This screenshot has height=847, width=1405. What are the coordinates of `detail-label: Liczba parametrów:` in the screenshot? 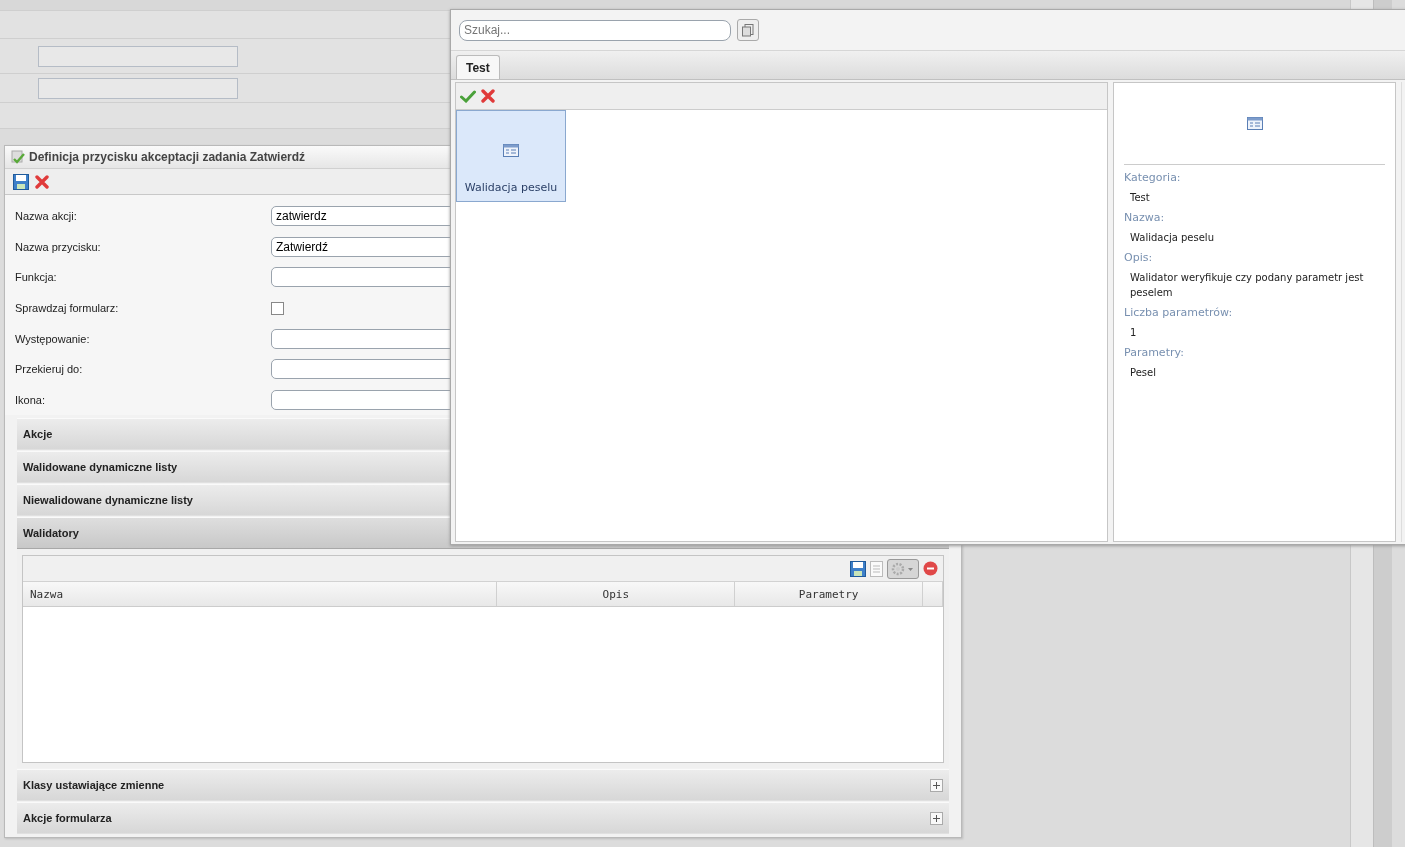 It's located at (1179, 312).